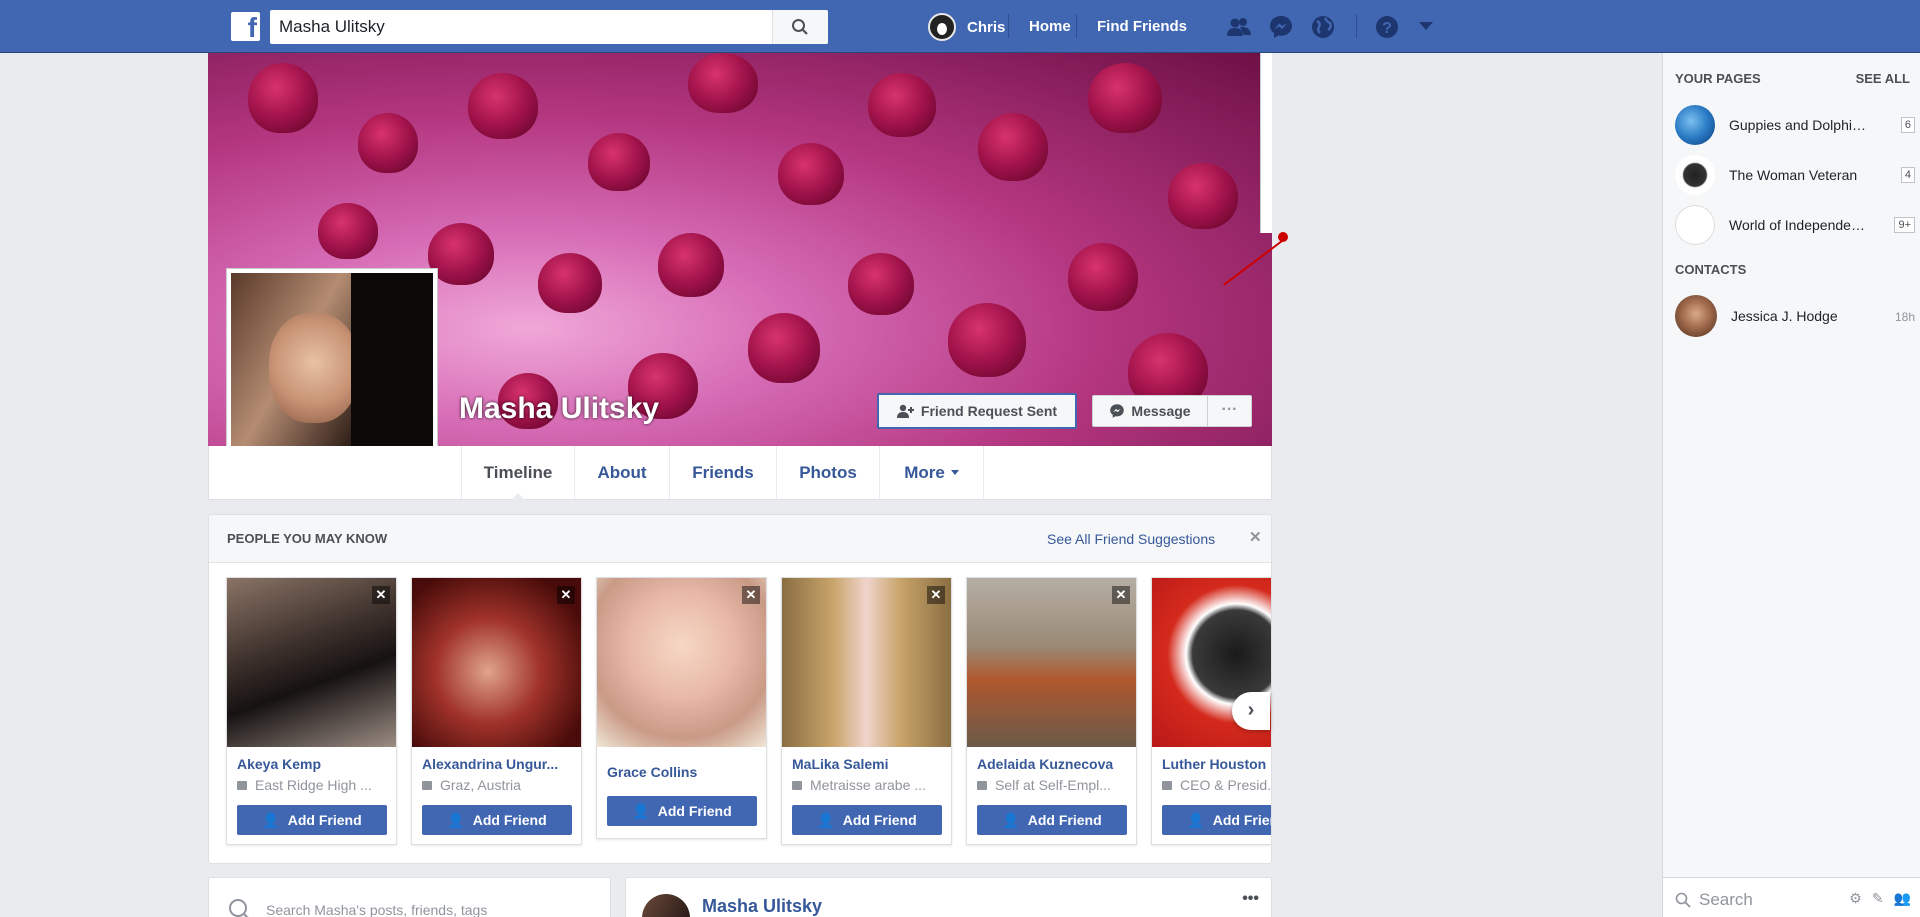 The height and width of the screenshot is (917, 1920). What do you see at coordinates (1387, 27) in the screenshot?
I see `help-icon: ?` at bounding box center [1387, 27].